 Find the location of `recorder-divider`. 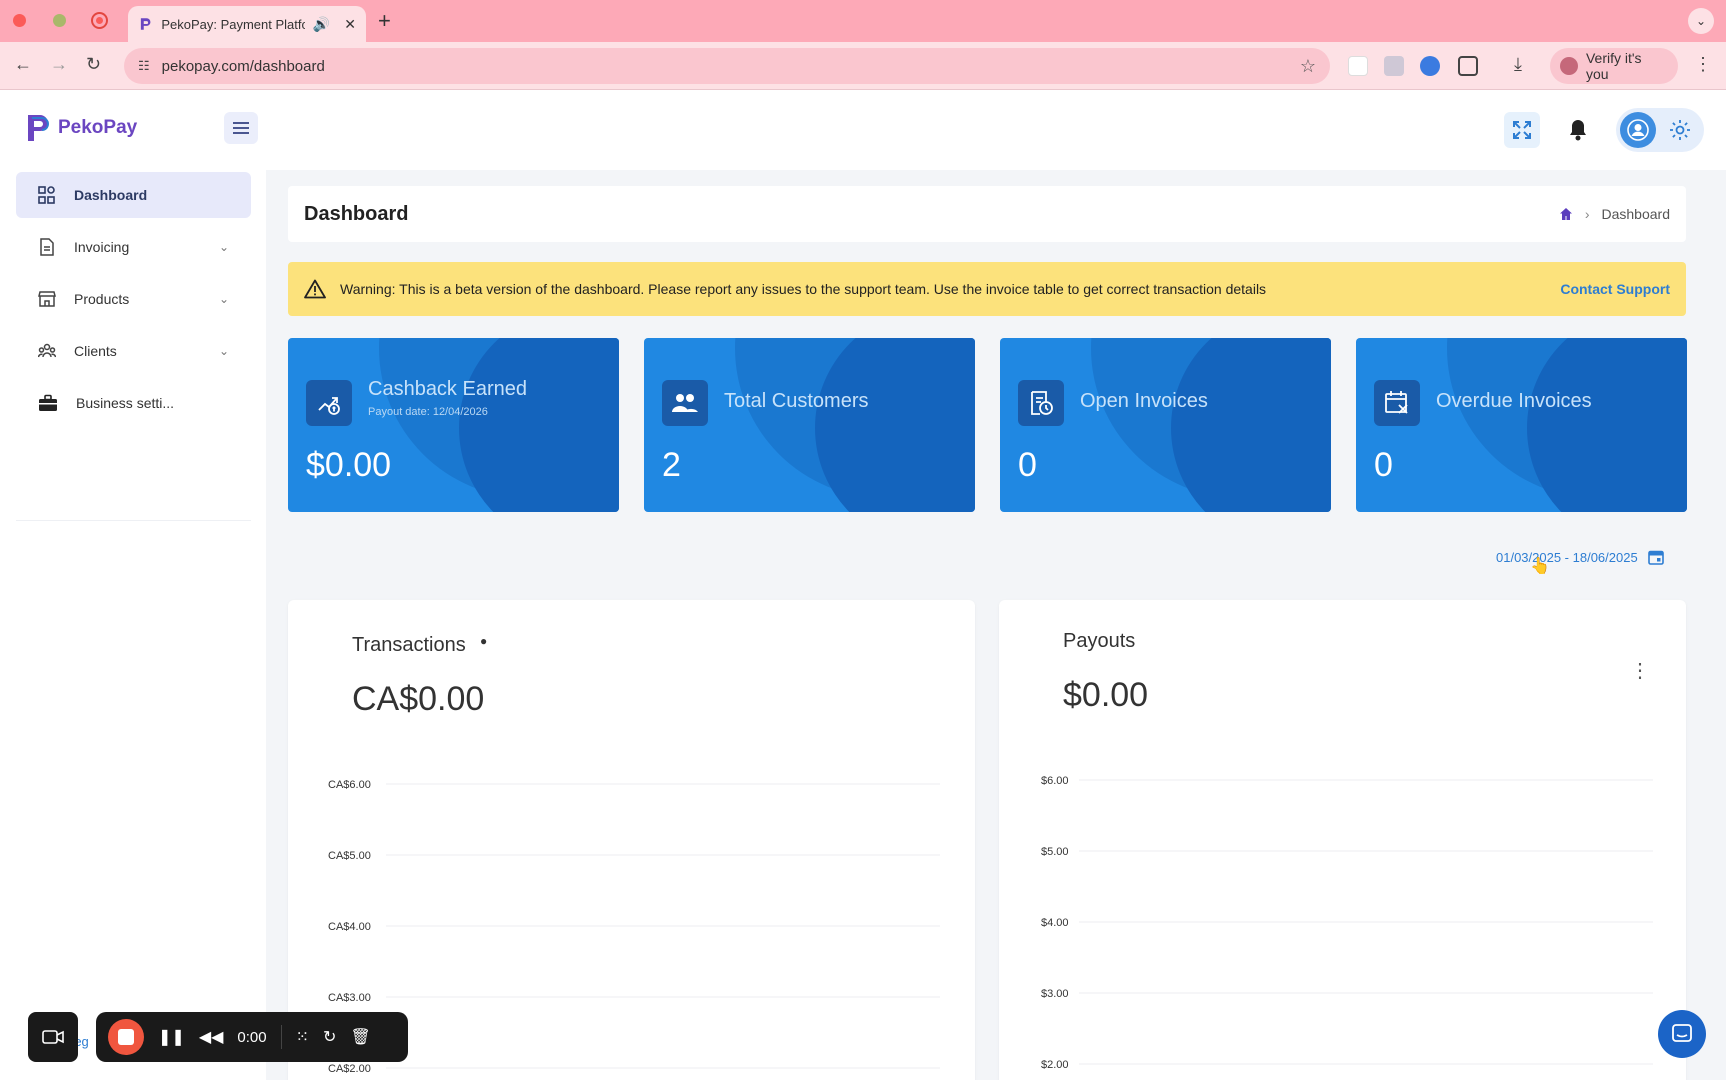

recorder-divider is located at coordinates (281, 1037).